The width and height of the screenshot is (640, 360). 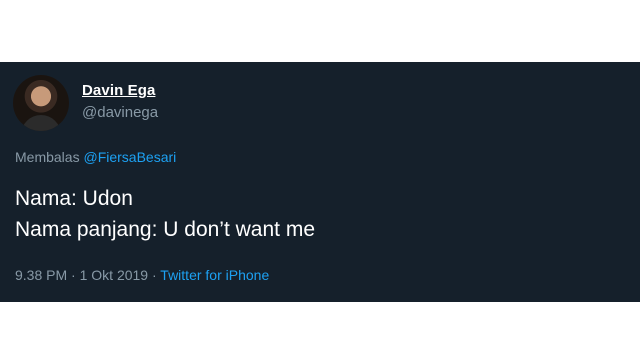 What do you see at coordinates (114, 275) in the screenshot?
I see `tweet-date: 1 Okt 2019` at bounding box center [114, 275].